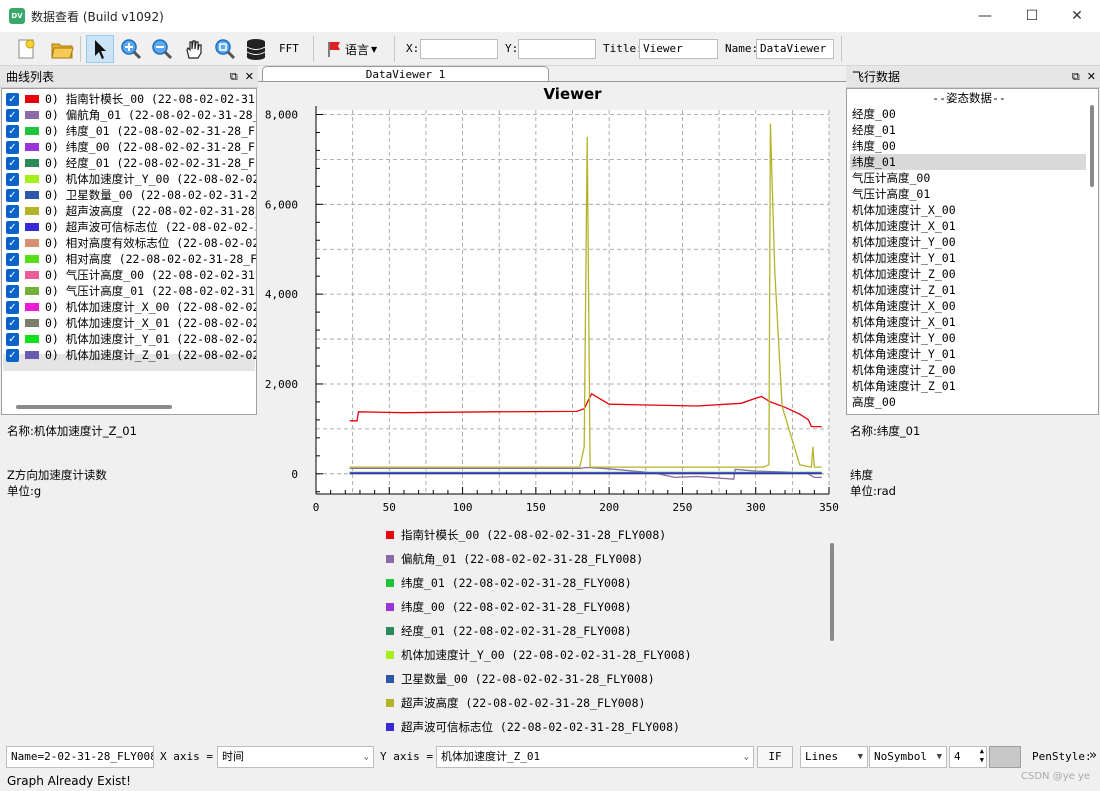 This screenshot has height=791, width=1100. Describe the element at coordinates (131, 163) in the screenshot. I see `curve-list-item: ✓ 0) 经度_01 (22-08-02-02-31-28_FLY008)` at that location.